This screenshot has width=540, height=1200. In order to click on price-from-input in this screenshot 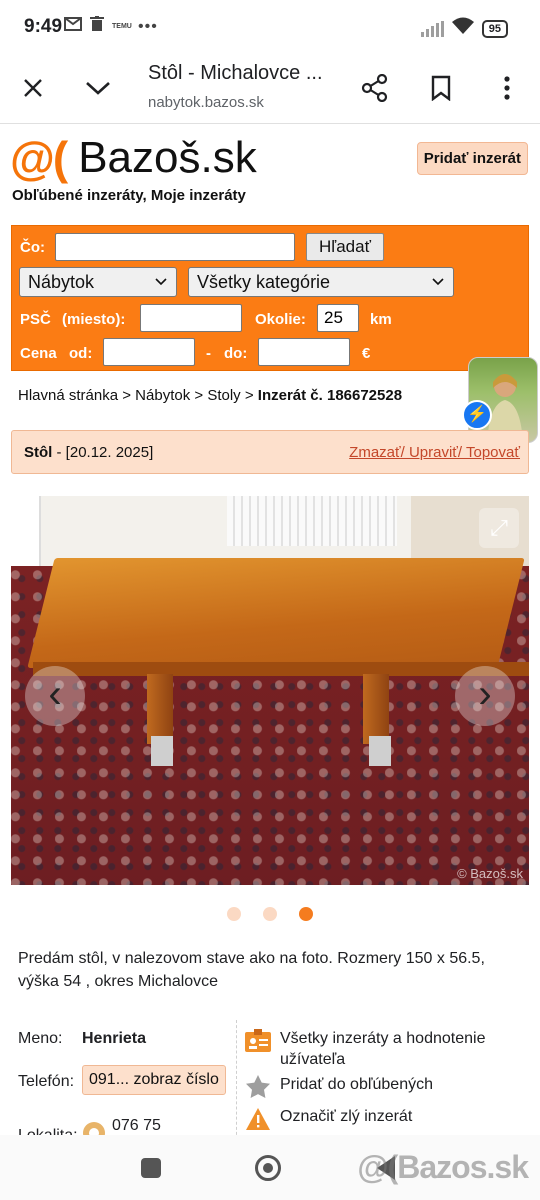, I will do `click(149, 352)`.